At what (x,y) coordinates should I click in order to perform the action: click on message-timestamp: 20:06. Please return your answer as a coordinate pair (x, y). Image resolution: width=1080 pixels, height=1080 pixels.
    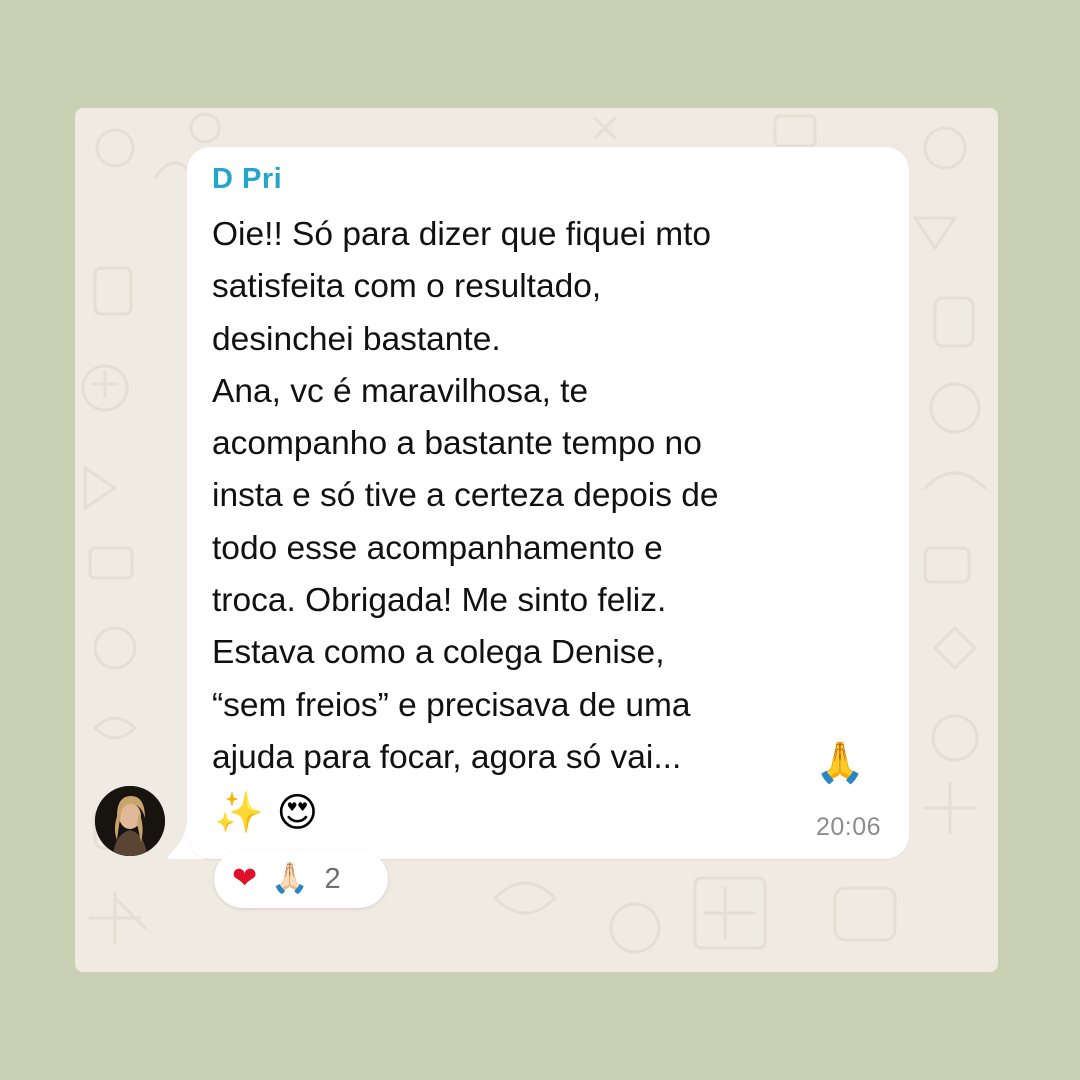
    Looking at the image, I should click on (848, 827).